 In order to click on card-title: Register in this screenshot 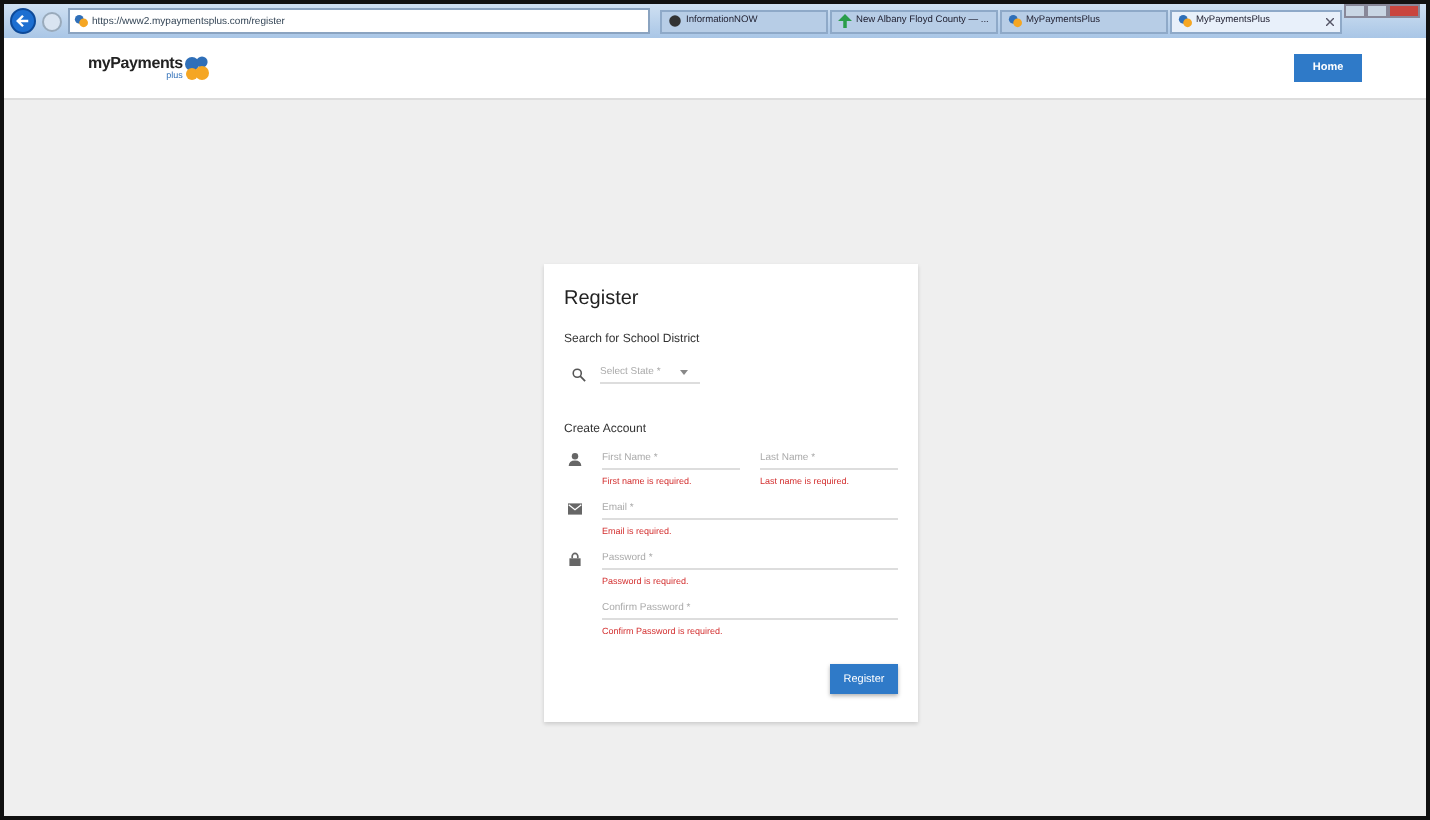, I will do `click(602, 299)`.